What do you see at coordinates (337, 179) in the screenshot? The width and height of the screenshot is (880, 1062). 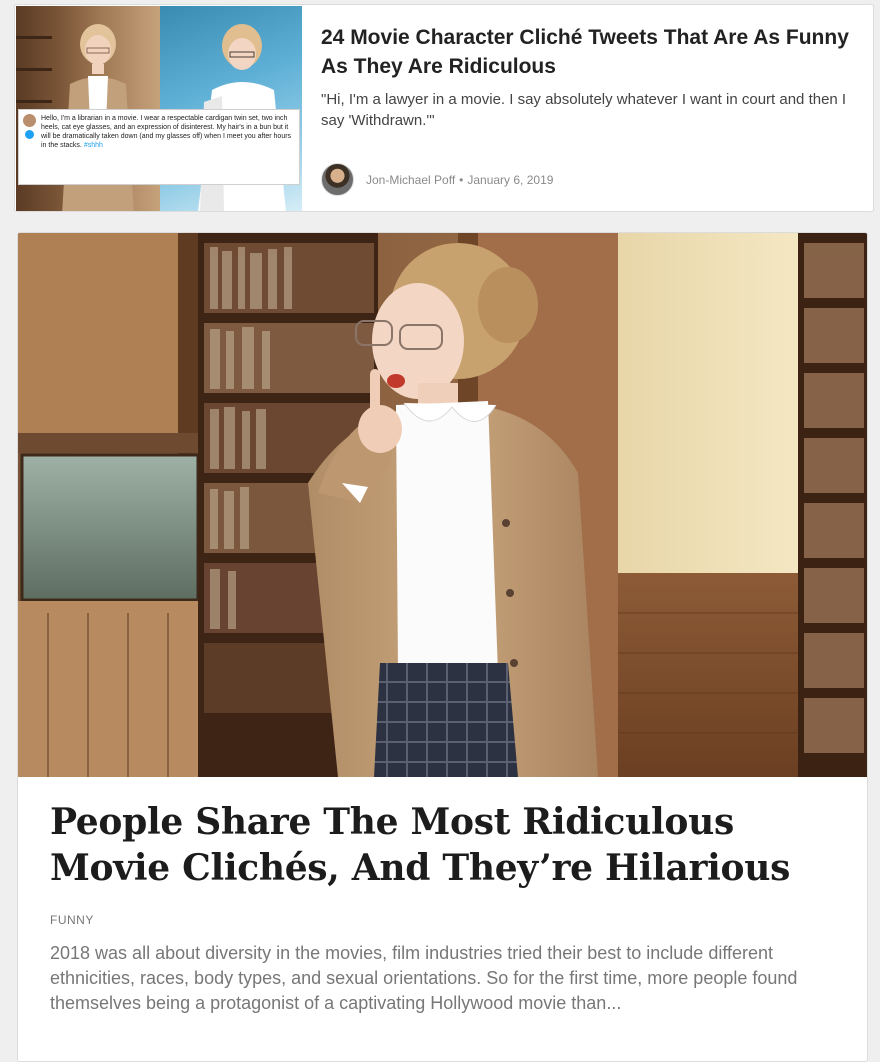 I see `author-avatar` at bounding box center [337, 179].